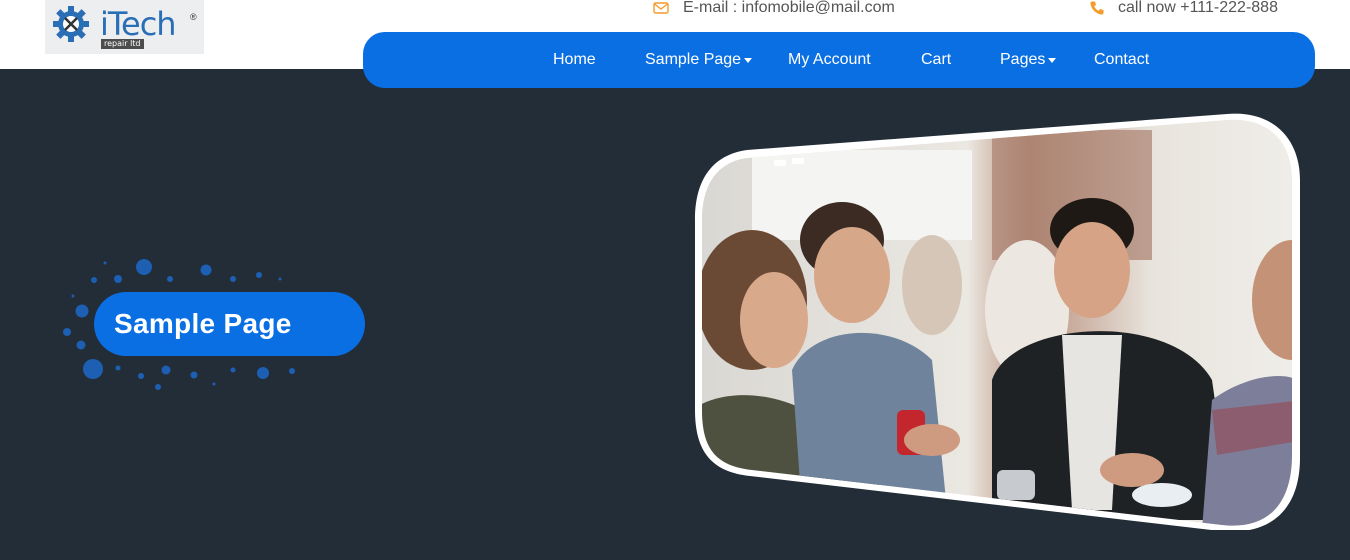 The image size is (1350, 560). I want to click on nav-item-label: Home, so click(574, 59).